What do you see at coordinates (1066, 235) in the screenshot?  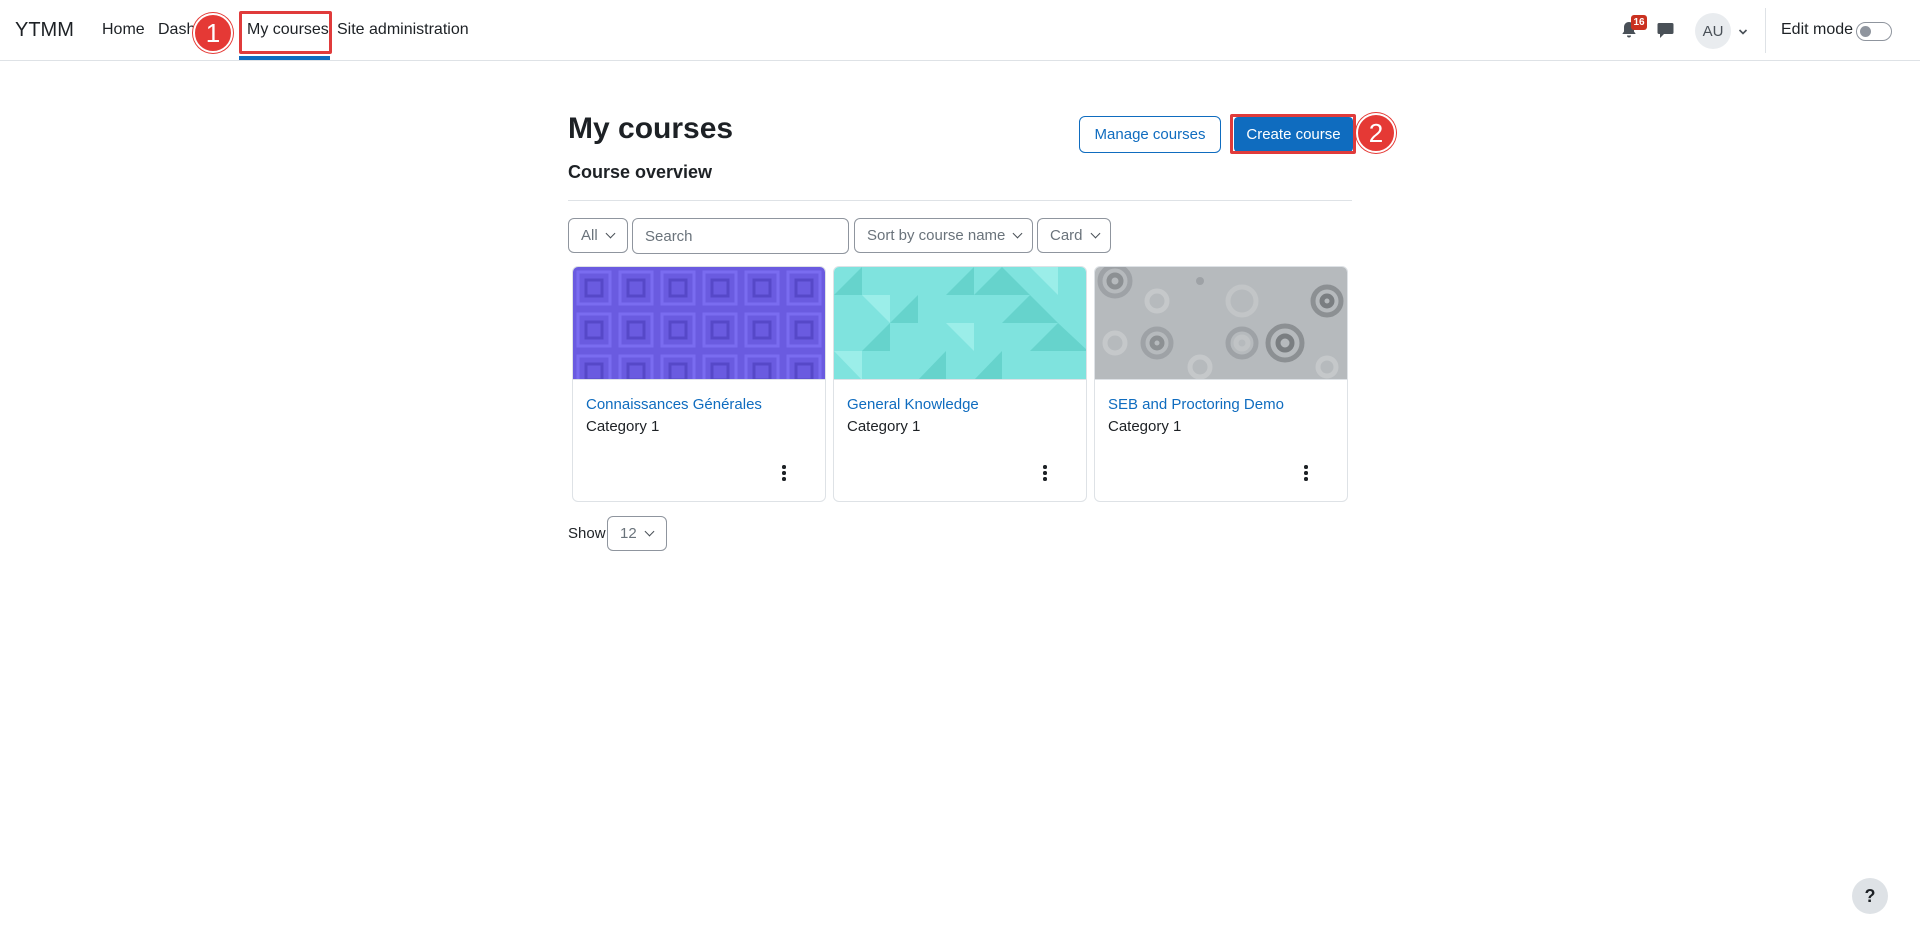 I see `view-value: Card` at bounding box center [1066, 235].